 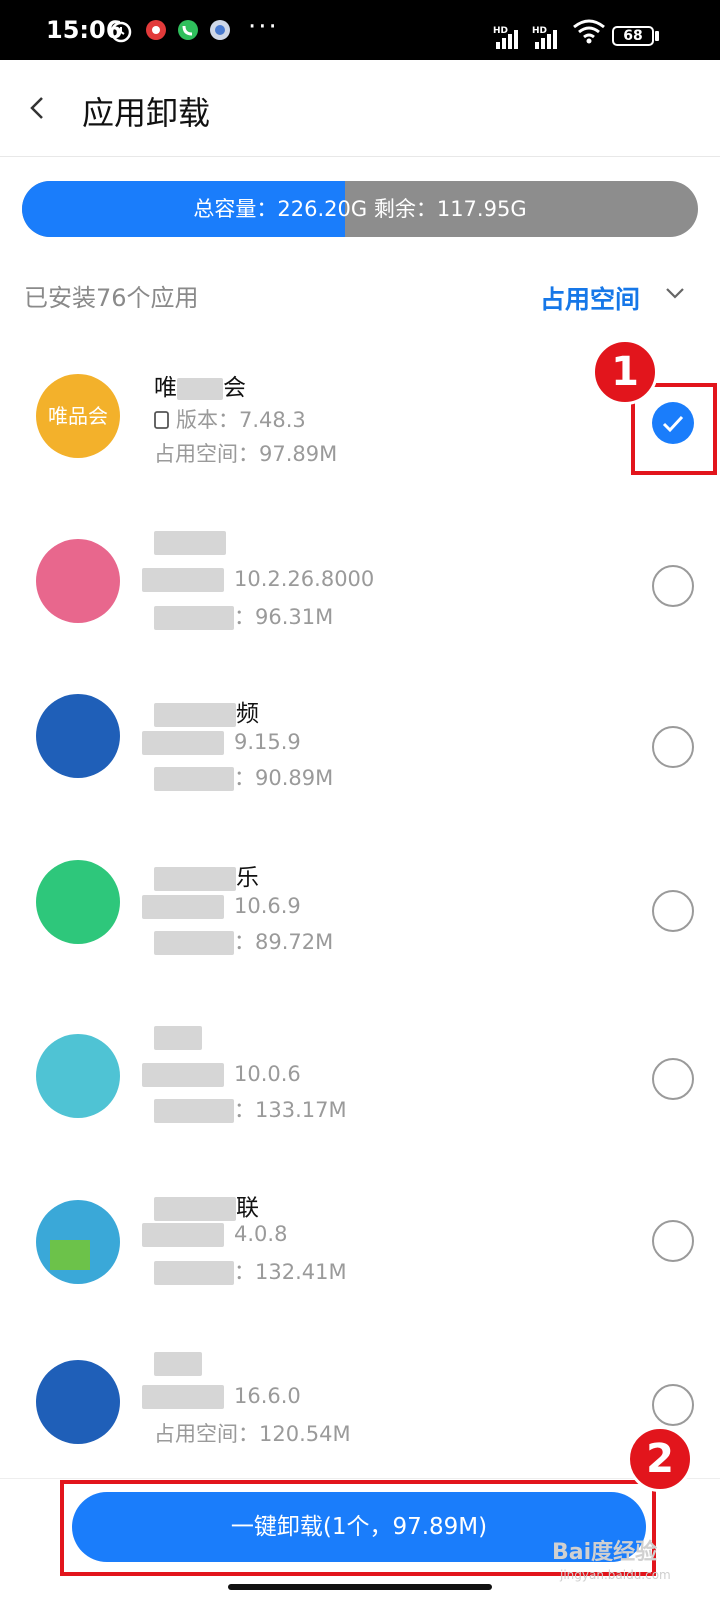 What do you see at coordinates (360, 30) in the screenshot?
I see `status-bar: 15:06 ··· HD HD 68` at bounding box center [360, 30].